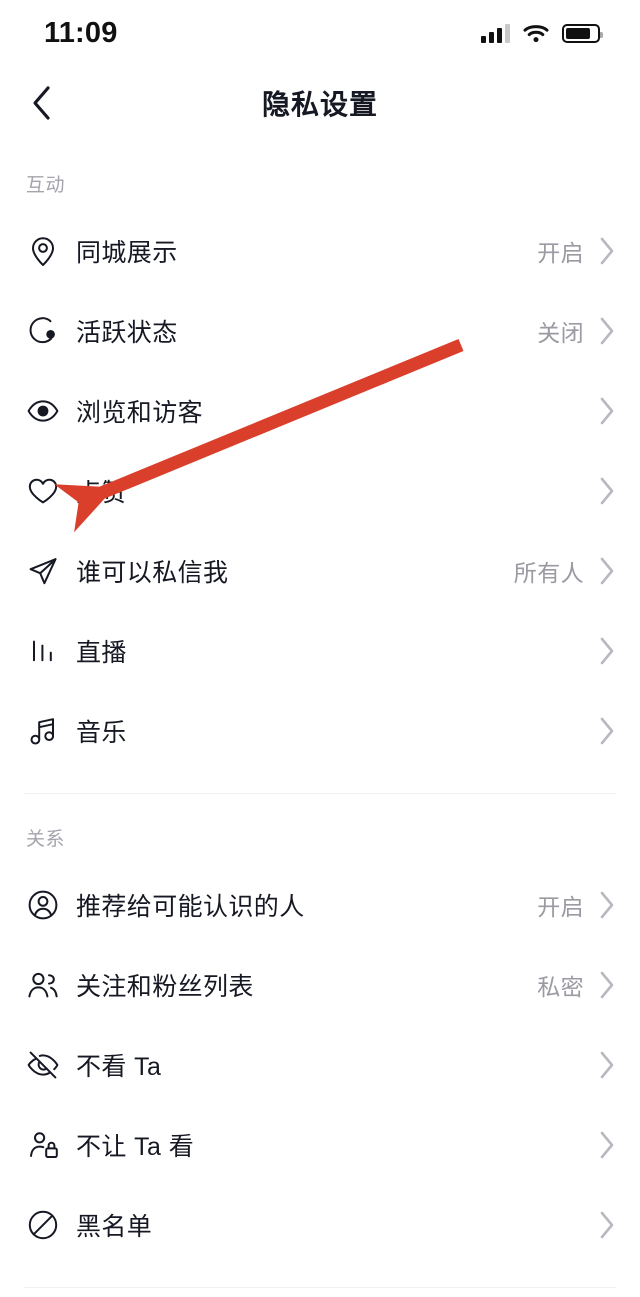 The height and width of the screenshot is (1297, 640). I want to click on settings-row-label: 音乐, so click(101, 733).